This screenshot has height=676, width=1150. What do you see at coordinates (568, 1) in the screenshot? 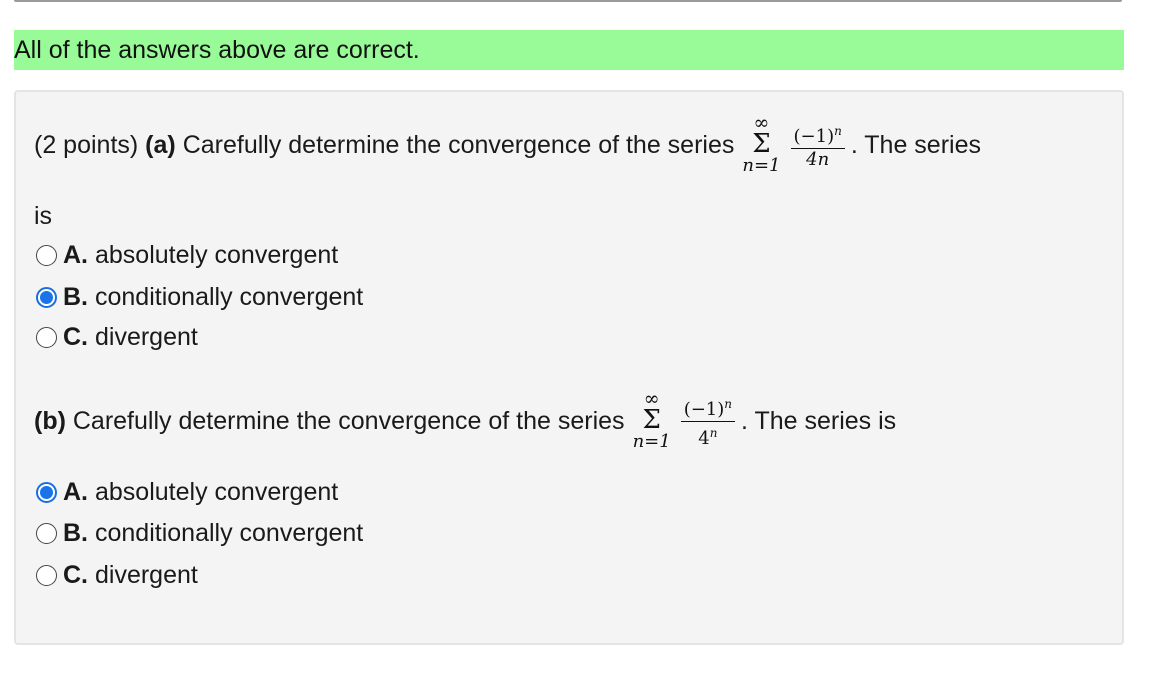
I see `top-divider` at bounding box center [568, 1].